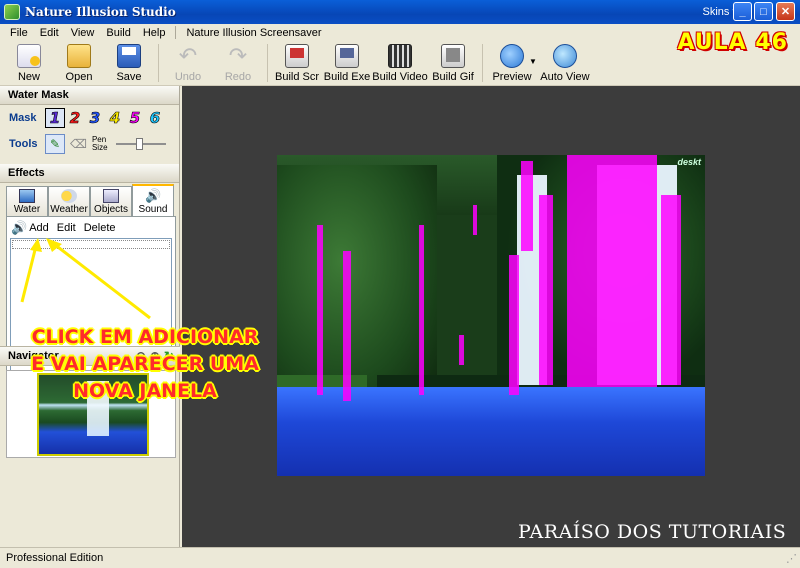 Image resolution: width=800 pixels, height=568 pixels. What do you see at coordinates (238, 55) in the screenshot?
I see `redo-arrow-icon: ↷` at bounding box center [238, 55].